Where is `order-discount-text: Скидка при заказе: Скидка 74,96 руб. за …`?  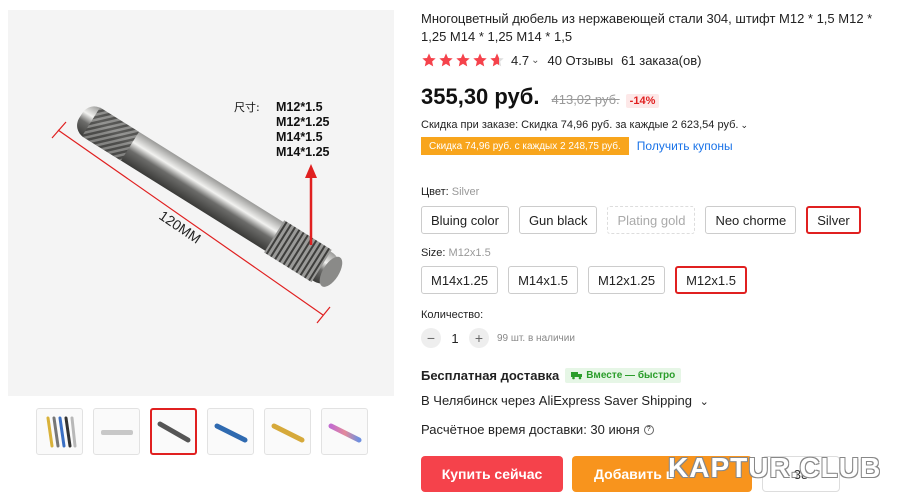
order-discount-text: Скидка при заказе: Скидка 74,96 руб. за … is located at coordinates (580, 125).